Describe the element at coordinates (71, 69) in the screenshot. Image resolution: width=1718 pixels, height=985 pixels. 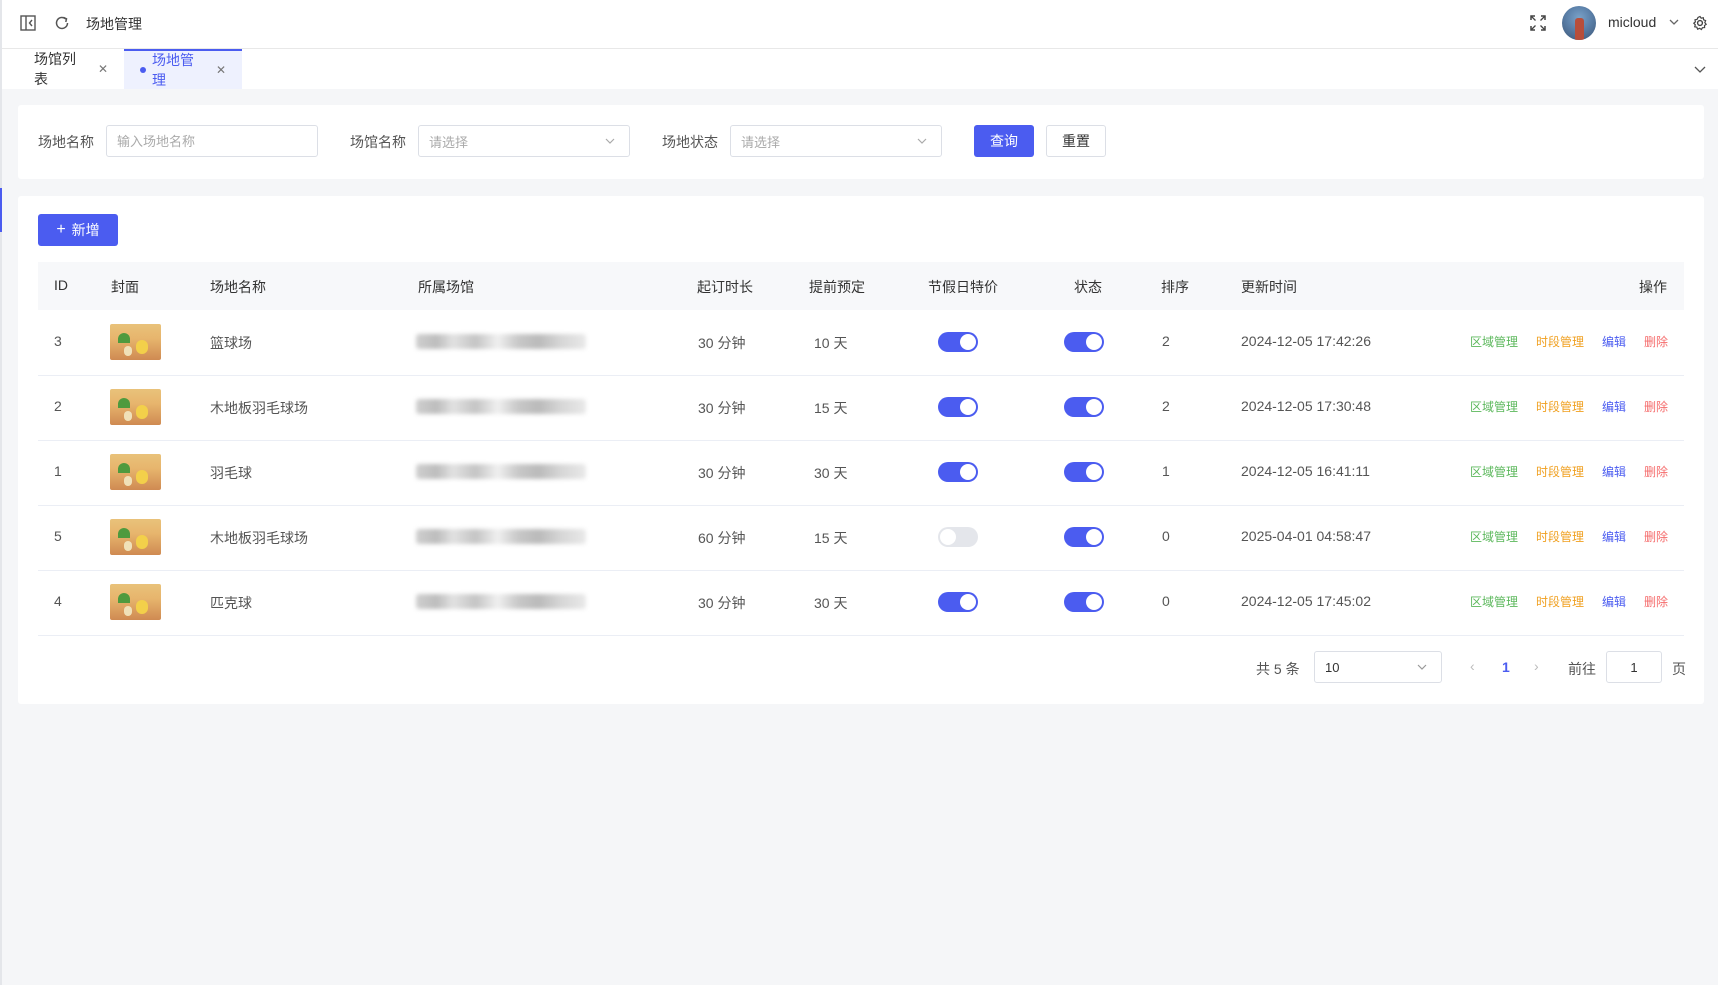
I see `tab-venue-list: 场馆列表 ✕` at that location.